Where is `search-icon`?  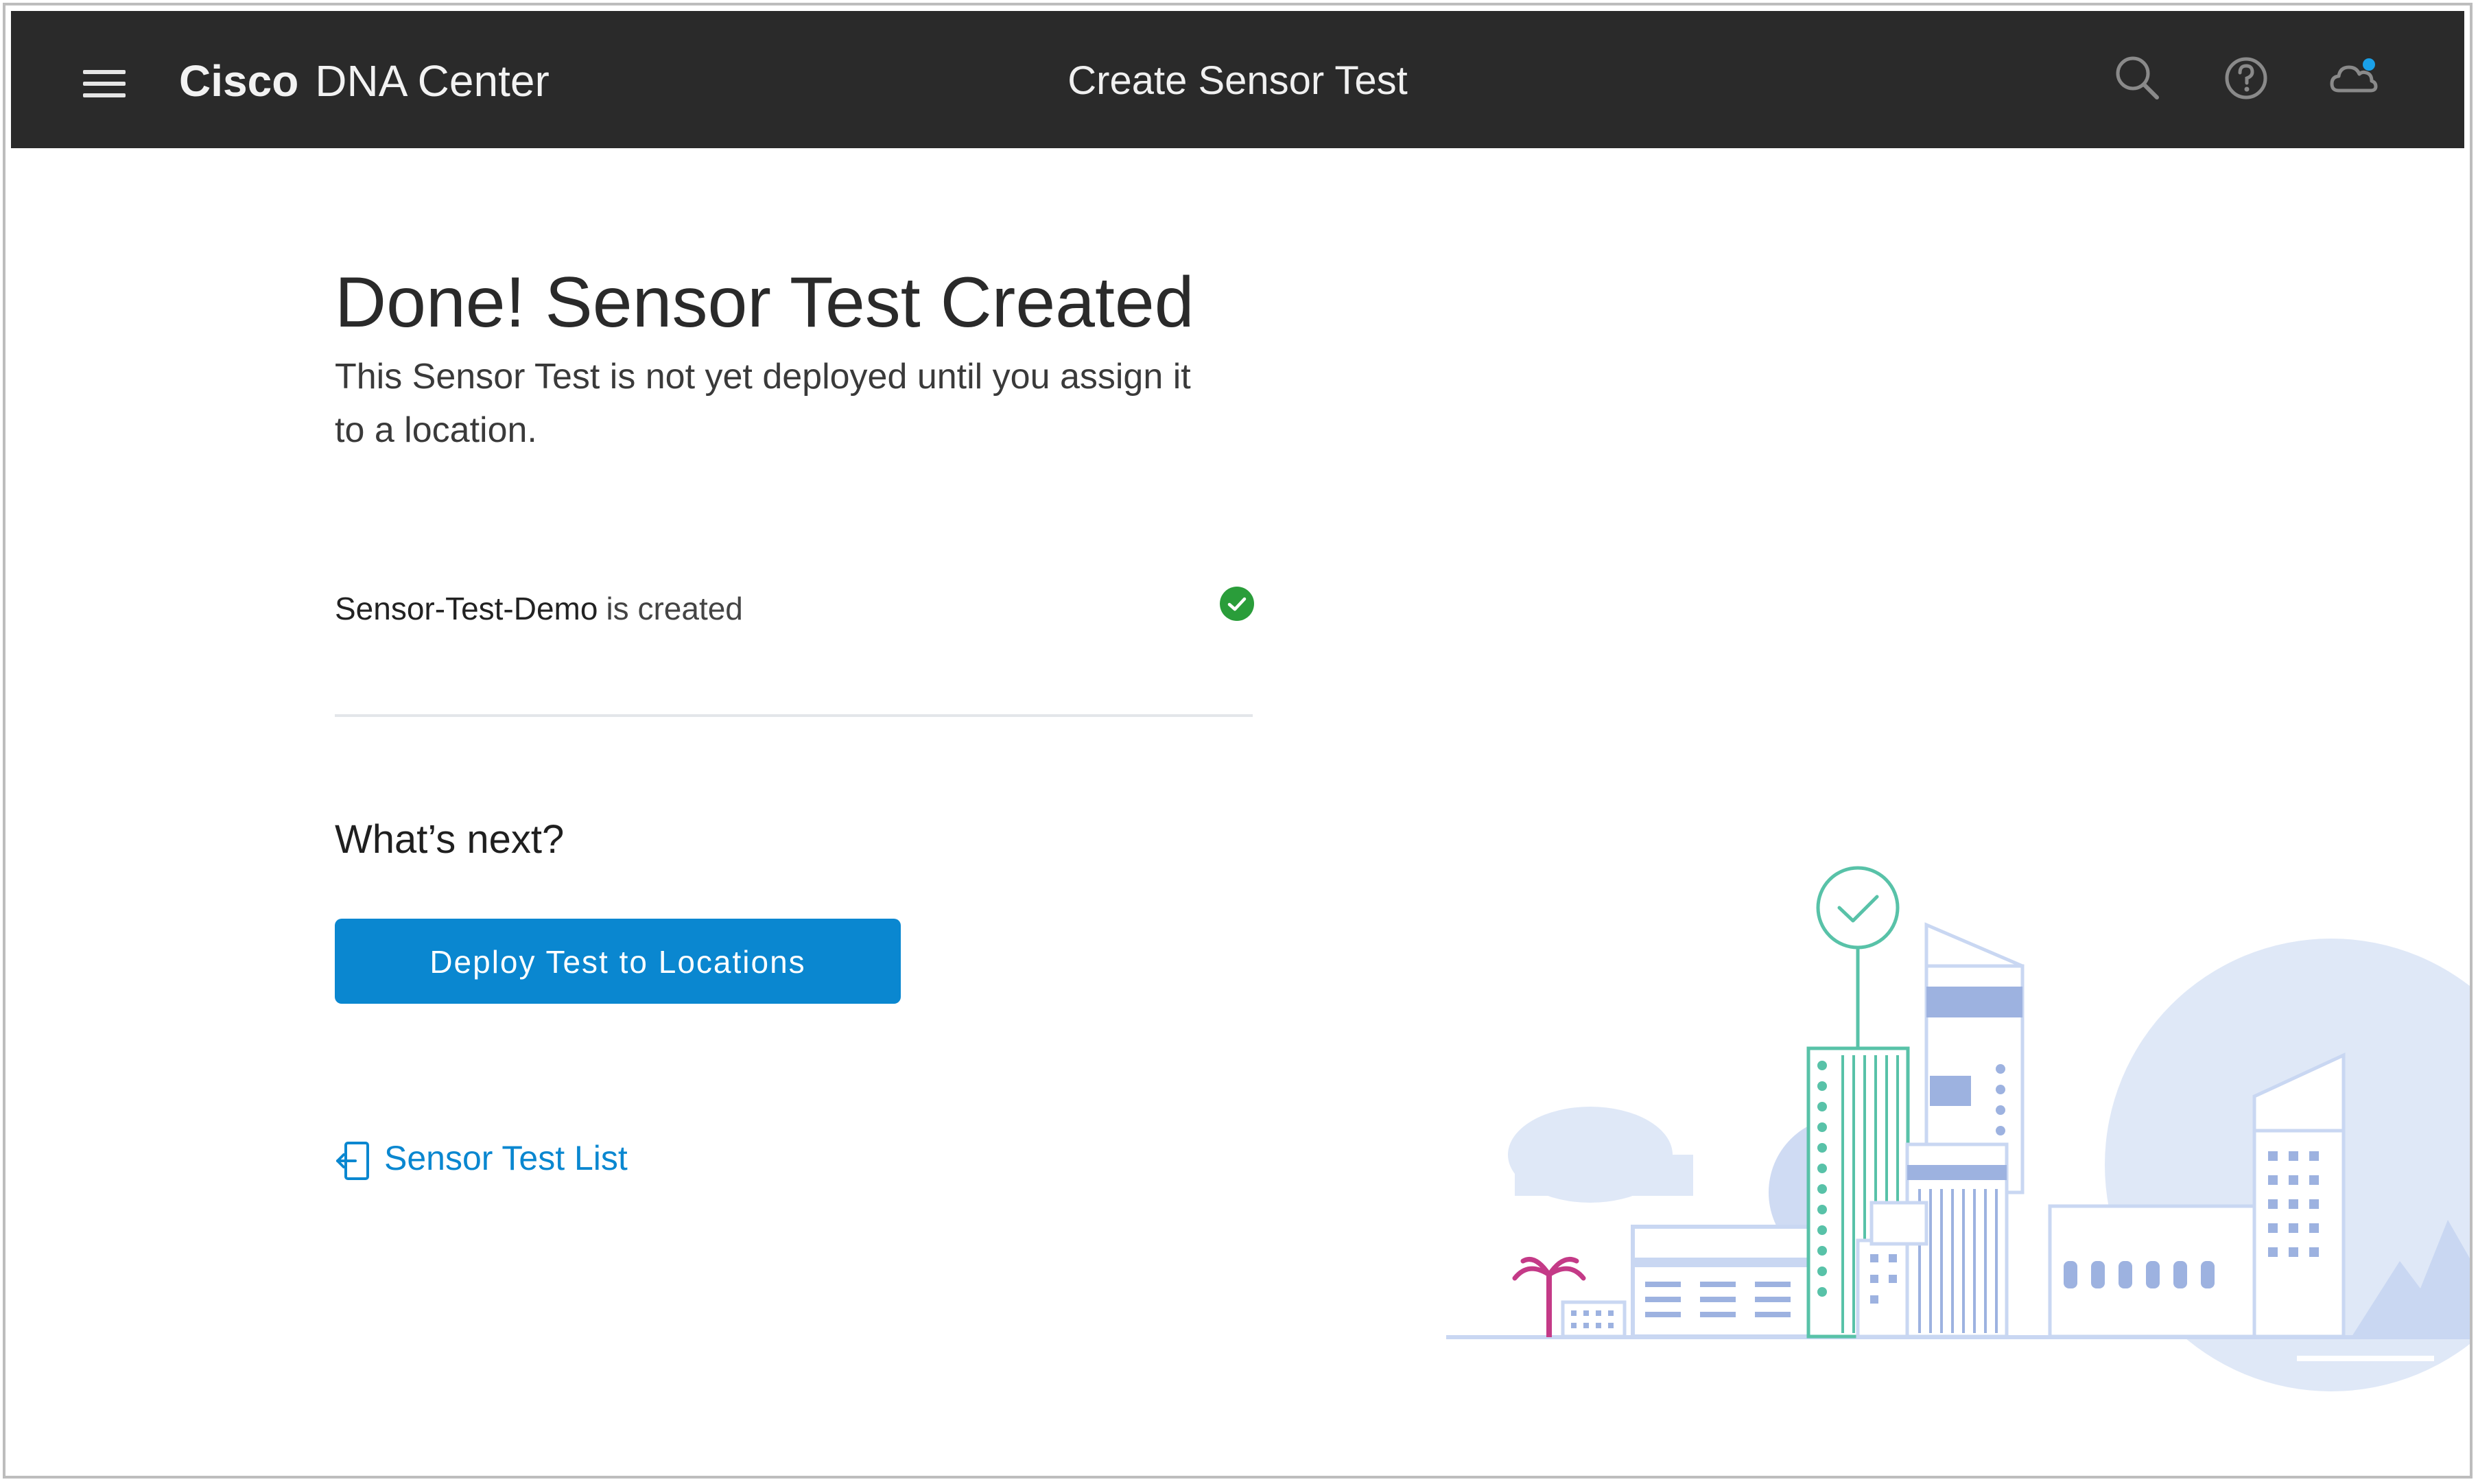 search-icon is located at coordinates (2137, 78).